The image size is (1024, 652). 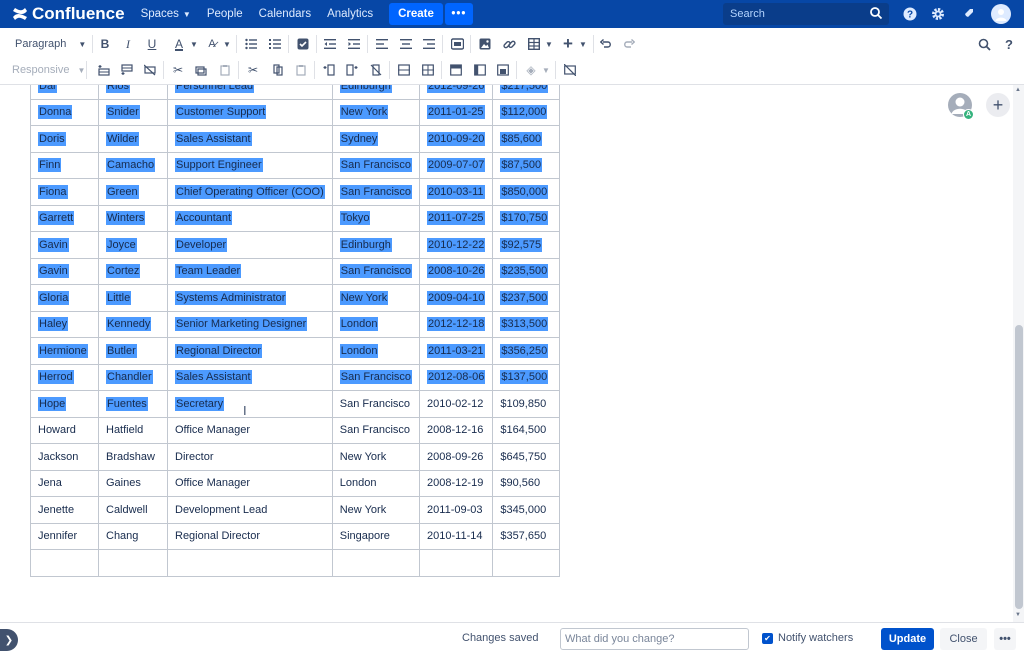 What do you see at coordinates (64, 351) in the screenshot?
I see `table-cell-first: Hermione` at bounding box center [64, 351].